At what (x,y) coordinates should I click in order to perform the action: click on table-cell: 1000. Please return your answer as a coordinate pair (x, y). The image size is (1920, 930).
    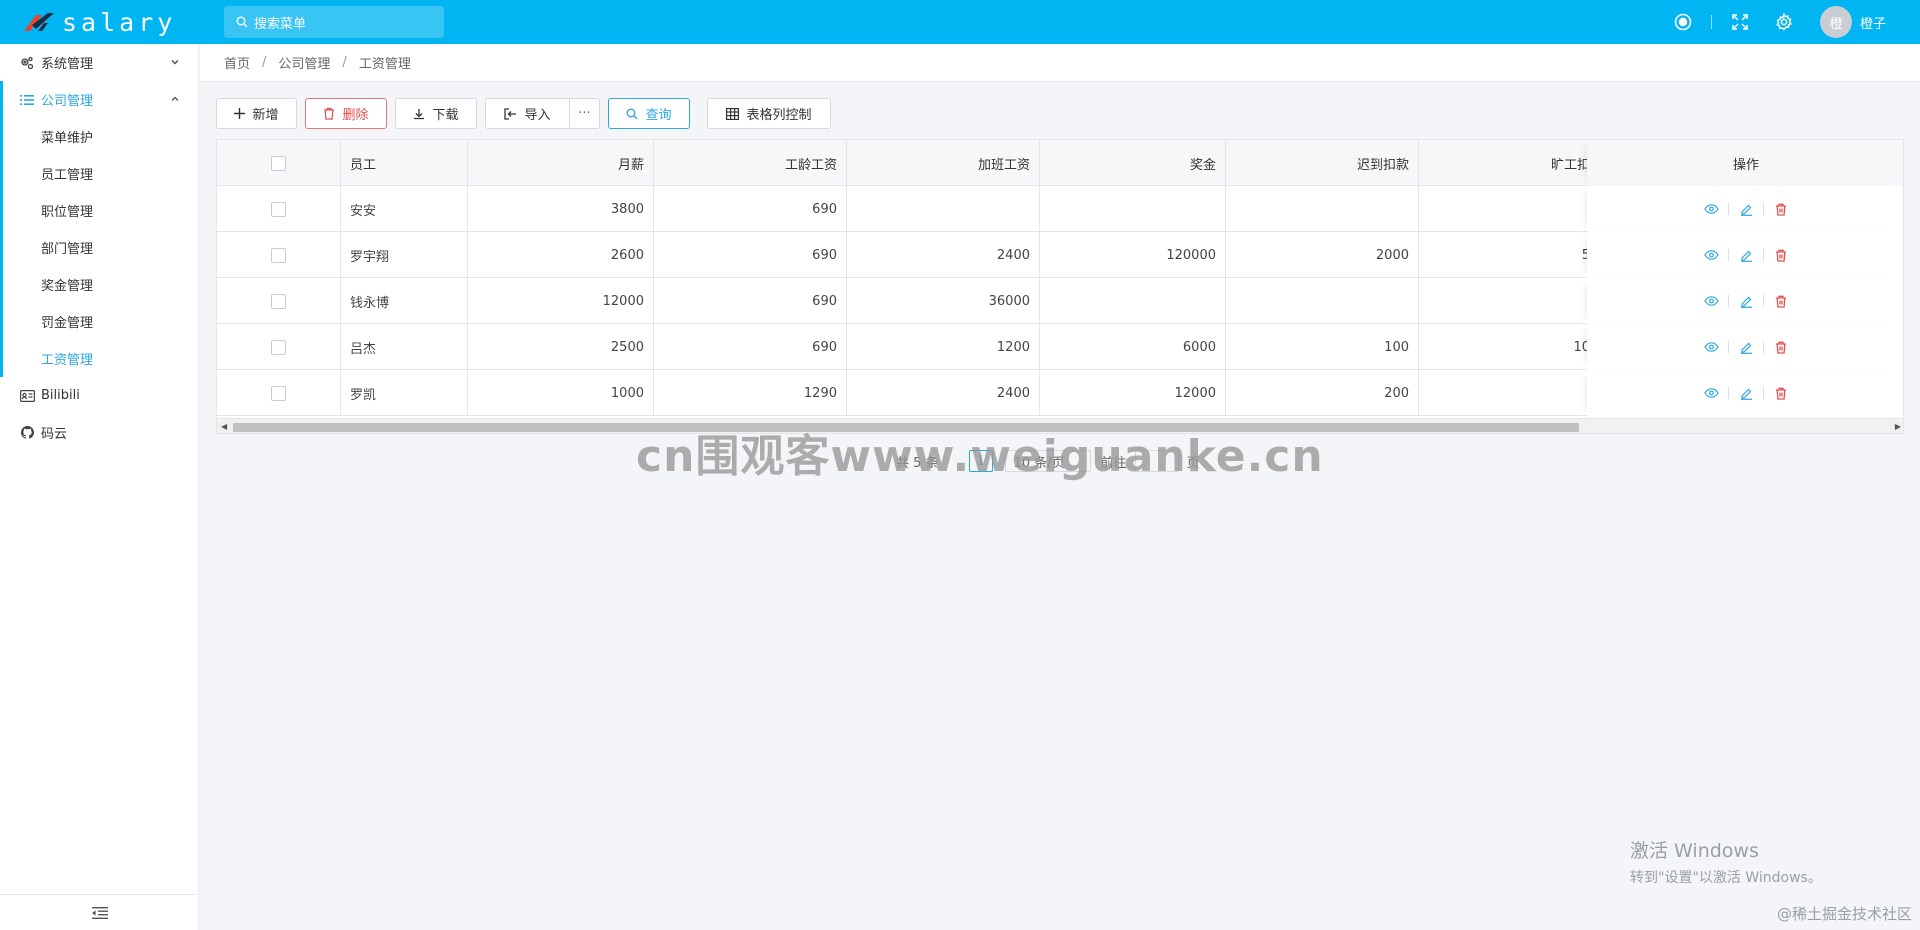
    Looking at the image, I should click on (561, 393).